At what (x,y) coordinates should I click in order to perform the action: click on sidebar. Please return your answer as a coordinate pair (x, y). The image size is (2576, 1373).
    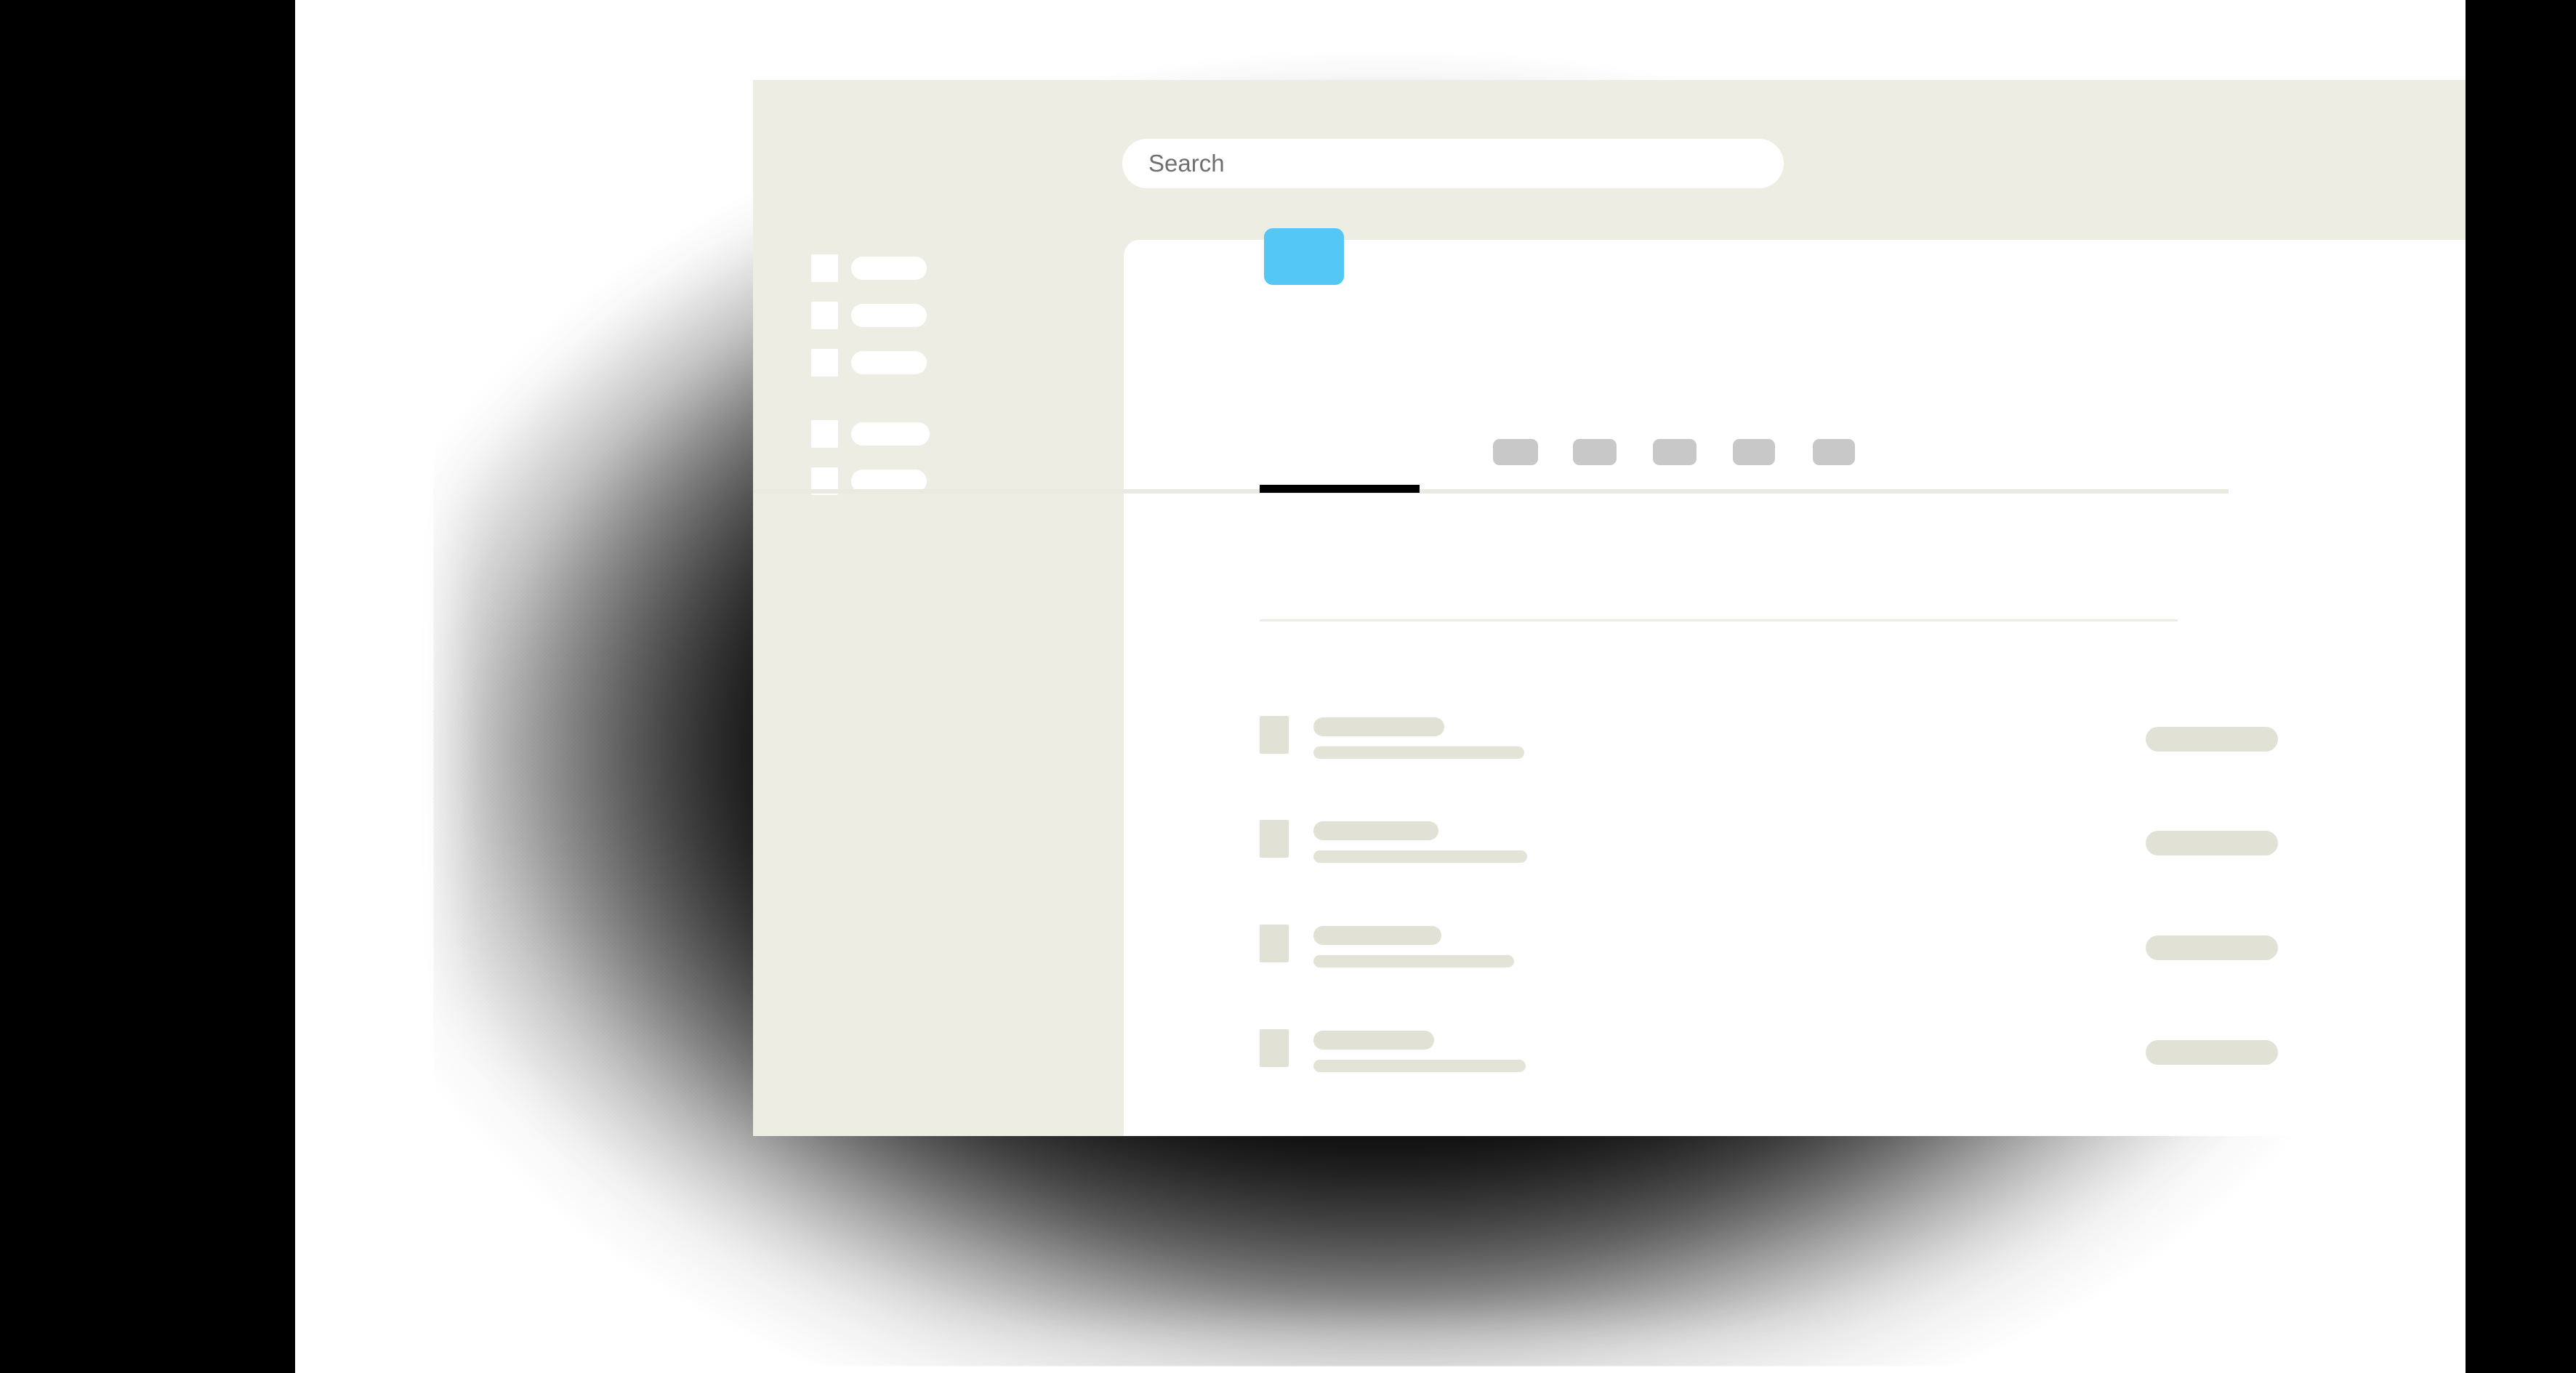
    Looking at the image, I should click on (938, 688).